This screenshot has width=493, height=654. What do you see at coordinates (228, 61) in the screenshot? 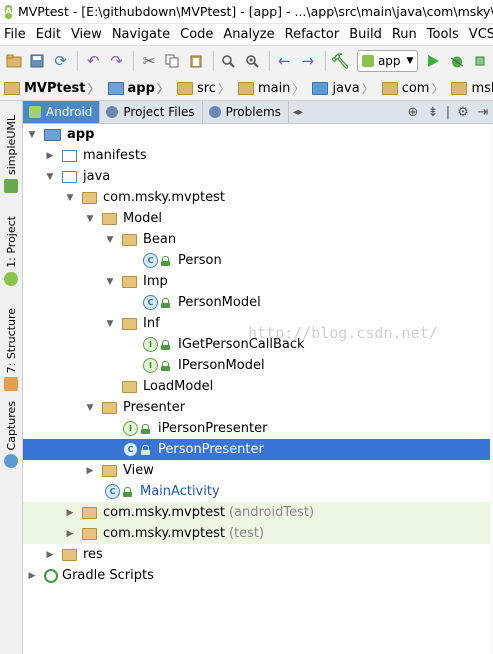
I see `find-icon` at bounding box center [228, 61].